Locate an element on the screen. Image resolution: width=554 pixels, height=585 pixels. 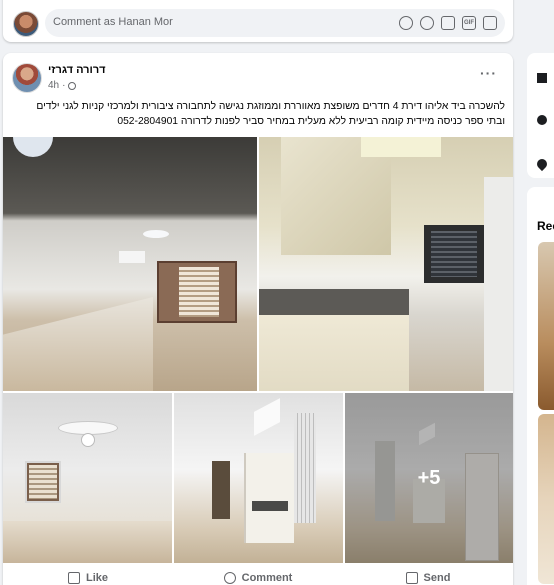
sticker-icon is located at coordinates (406, 23).